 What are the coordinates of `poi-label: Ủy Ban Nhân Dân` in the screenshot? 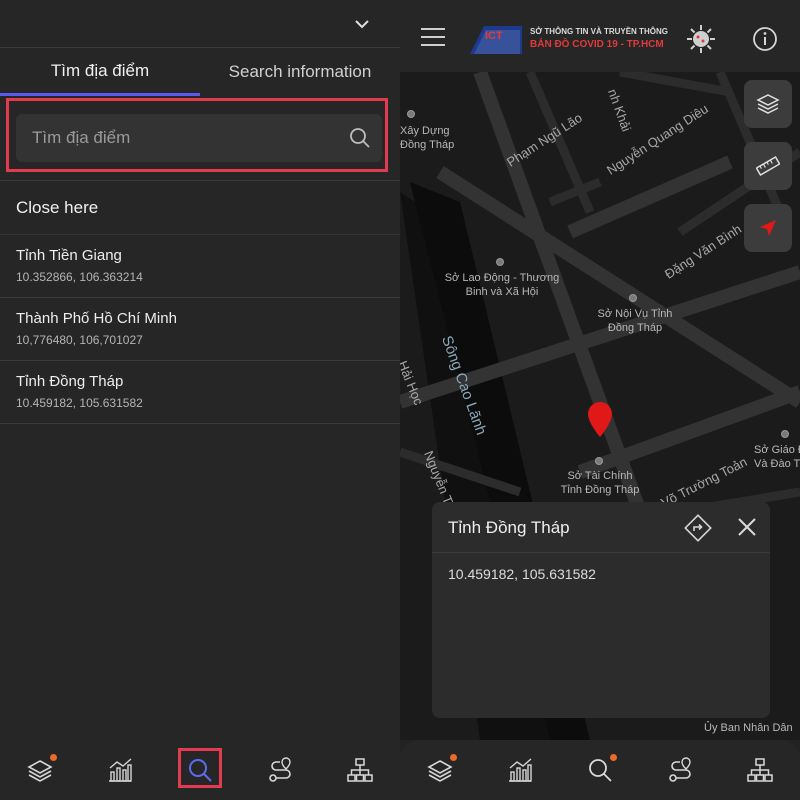 It's located at (748, 728).